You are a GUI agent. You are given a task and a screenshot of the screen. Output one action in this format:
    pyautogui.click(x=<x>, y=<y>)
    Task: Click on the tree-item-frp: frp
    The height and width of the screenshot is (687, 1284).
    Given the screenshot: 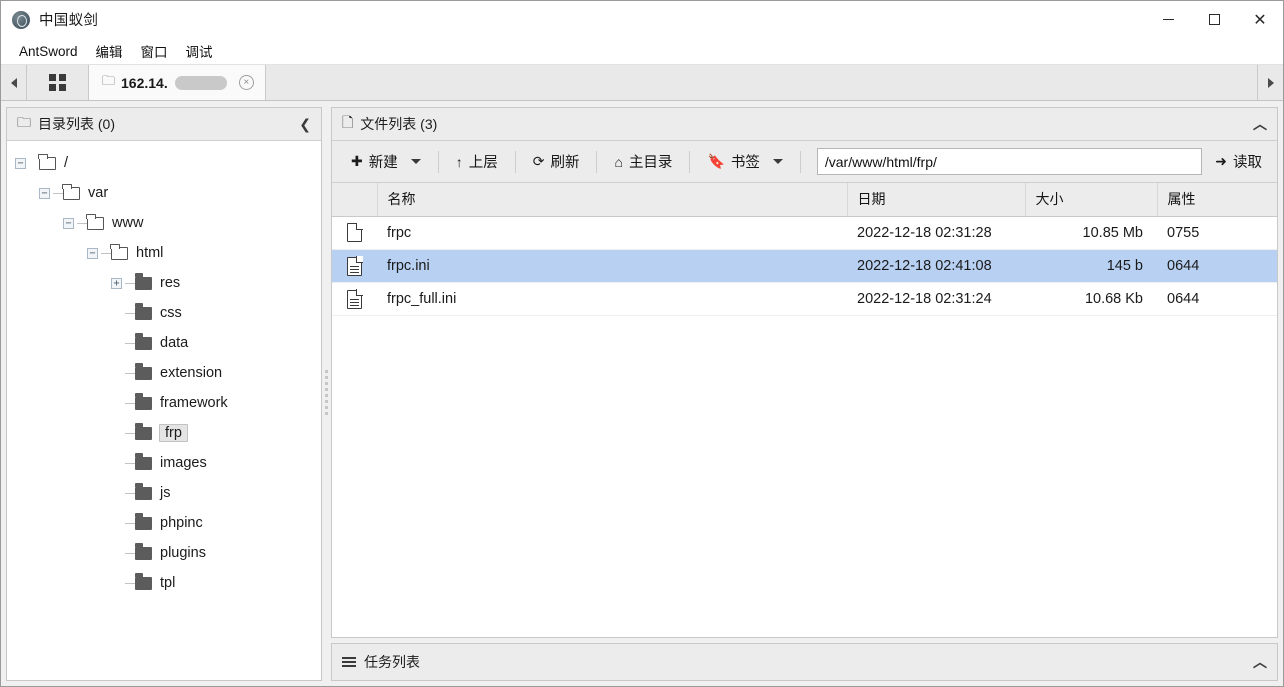 What is the action you would take?
    pyautogui.click(x=164, y=433)
    